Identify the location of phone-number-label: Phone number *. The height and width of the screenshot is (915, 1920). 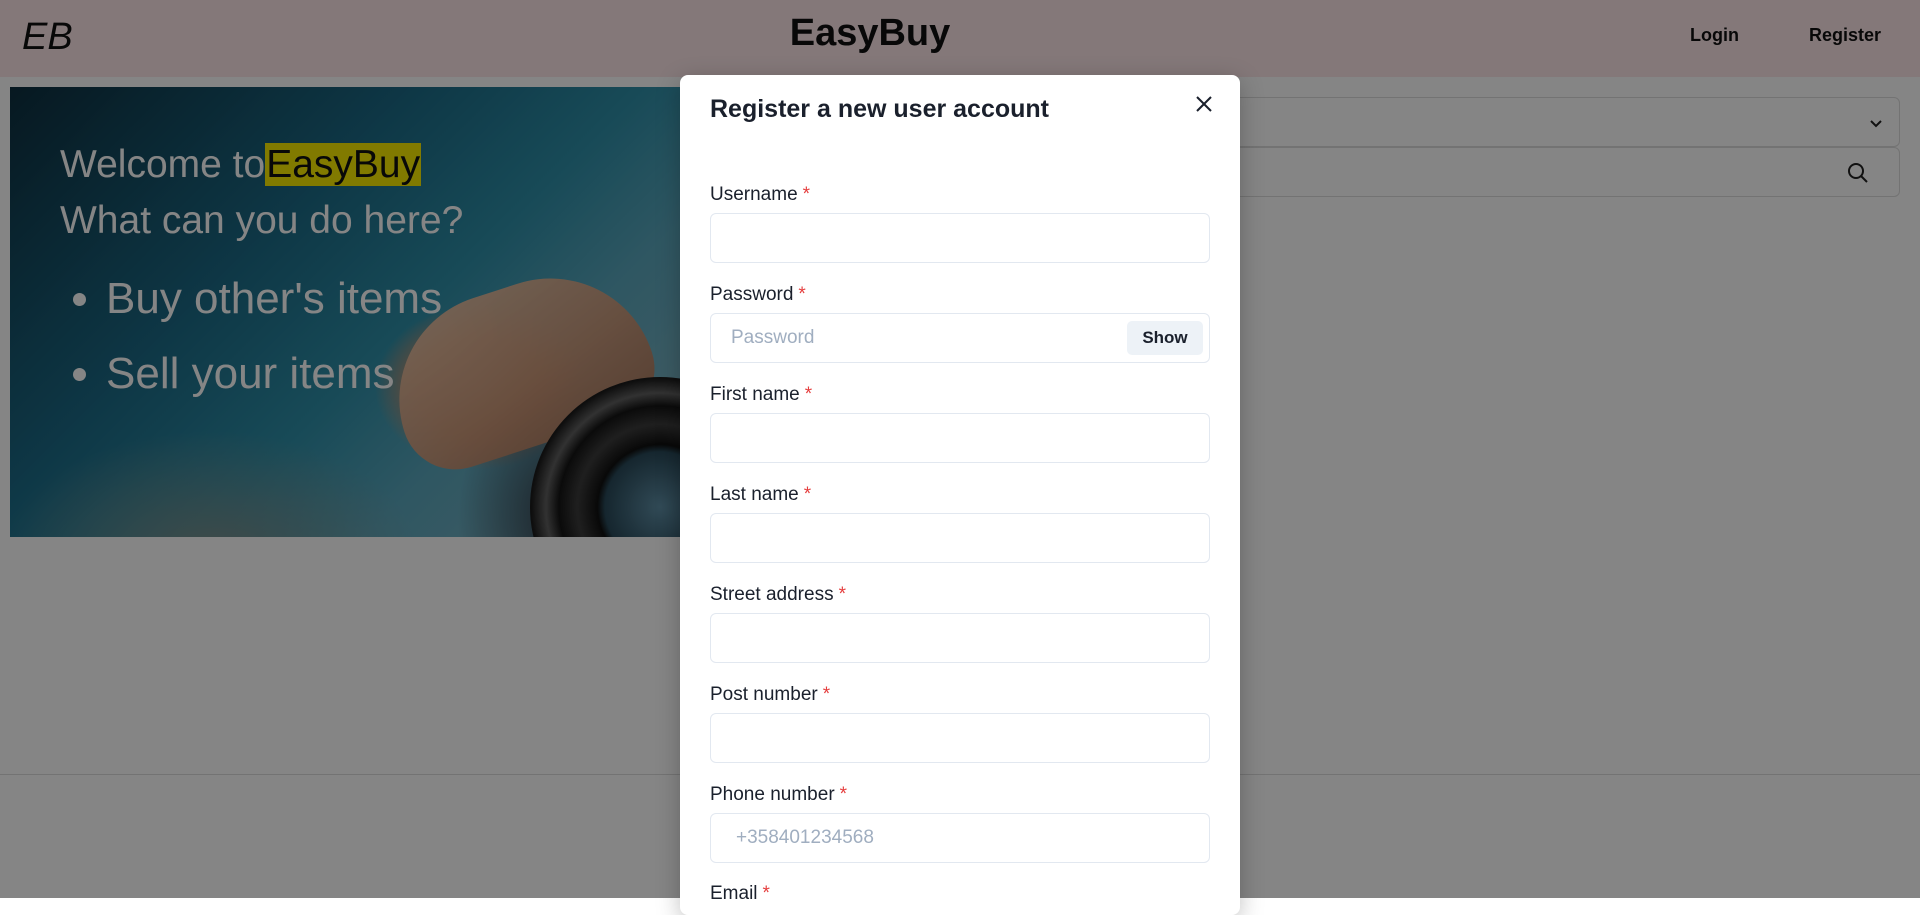
(778, 795).